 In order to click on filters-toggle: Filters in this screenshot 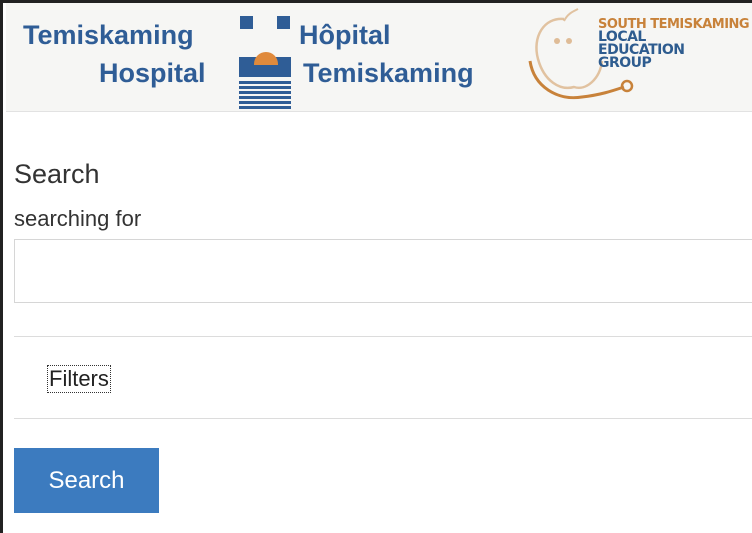, I will do `click(79, 379)`.